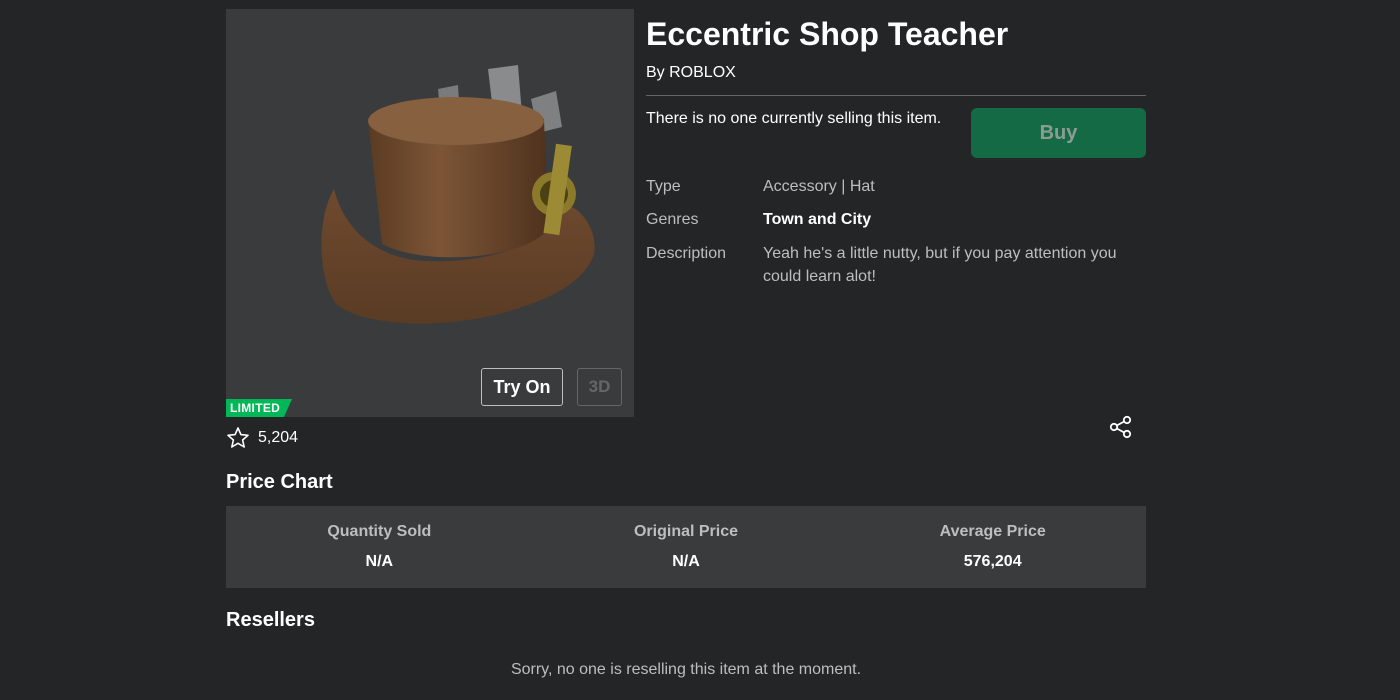 The height and width of the screenshot is (700, 1400). I want to click on genres-value: Town and City, so click(817, 219).